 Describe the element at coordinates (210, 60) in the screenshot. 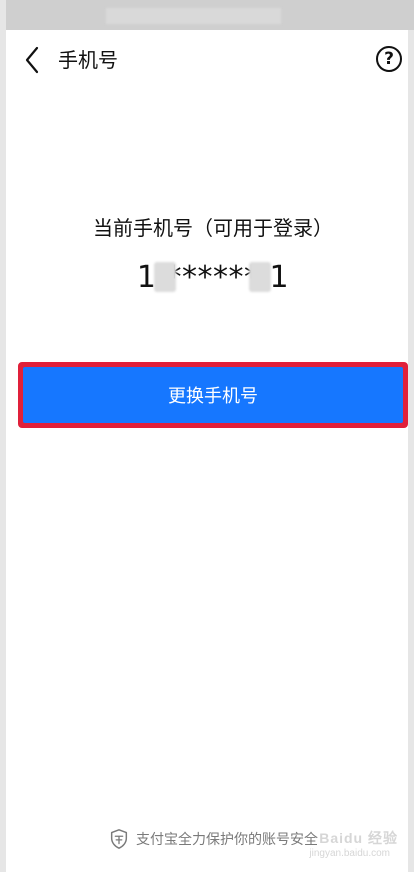

I see `nav-bar: 手机号 ?` at that location.